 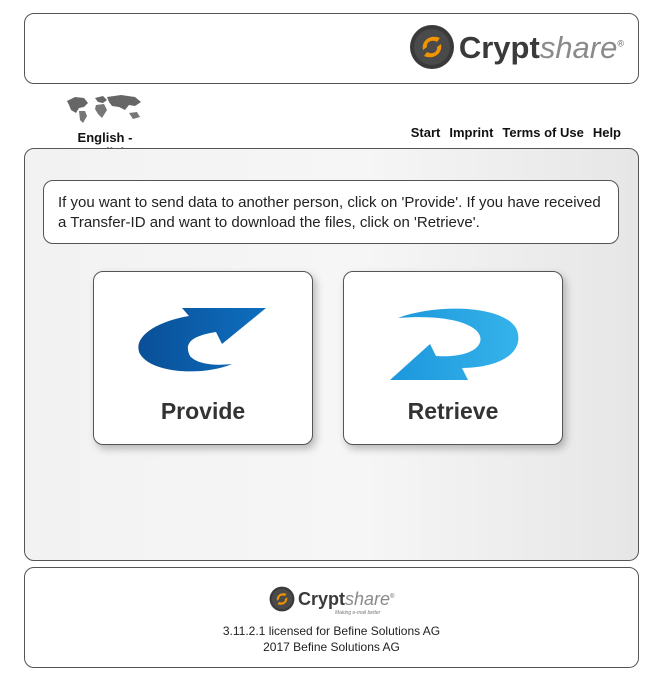 I want to click on provide-button: Provide, so click(x=203, y=358).